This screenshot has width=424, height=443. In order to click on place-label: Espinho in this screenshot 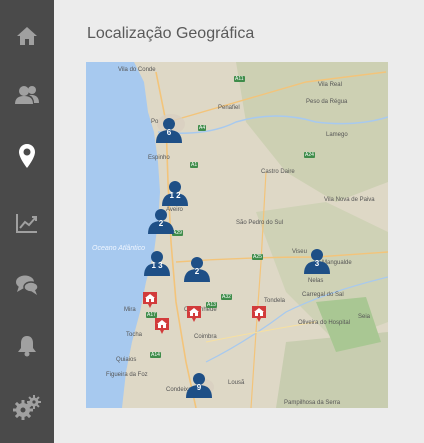, I will do `click(159, 158)`.